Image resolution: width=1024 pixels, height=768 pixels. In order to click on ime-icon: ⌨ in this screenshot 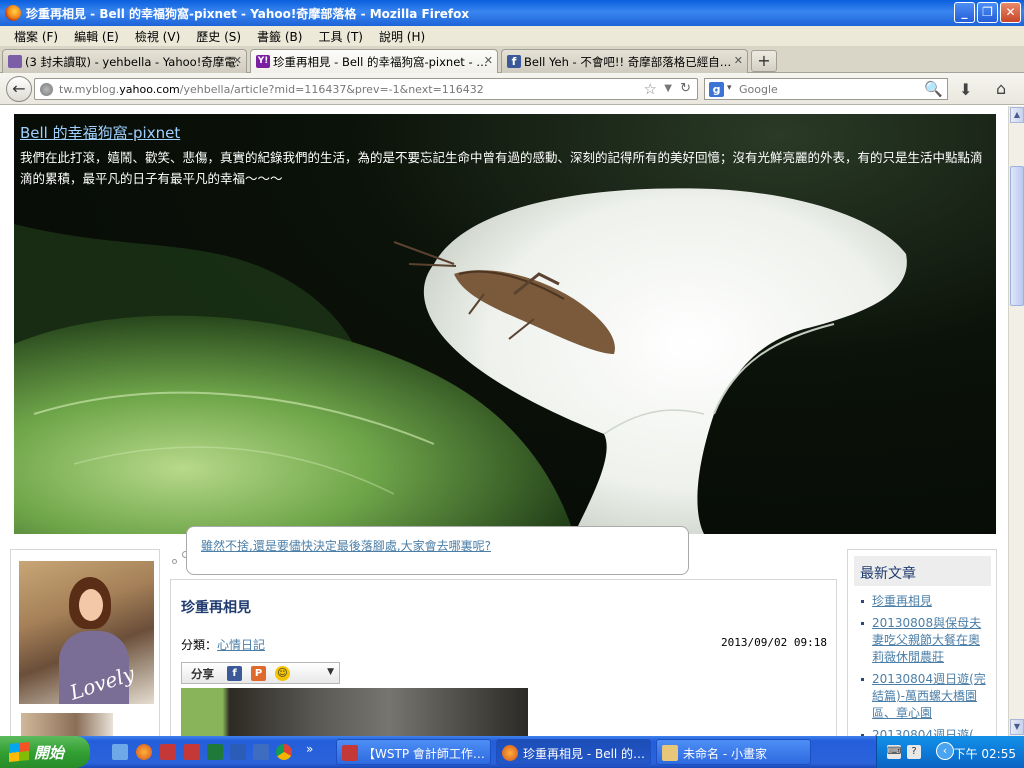, I will do `click(894, 752)`.